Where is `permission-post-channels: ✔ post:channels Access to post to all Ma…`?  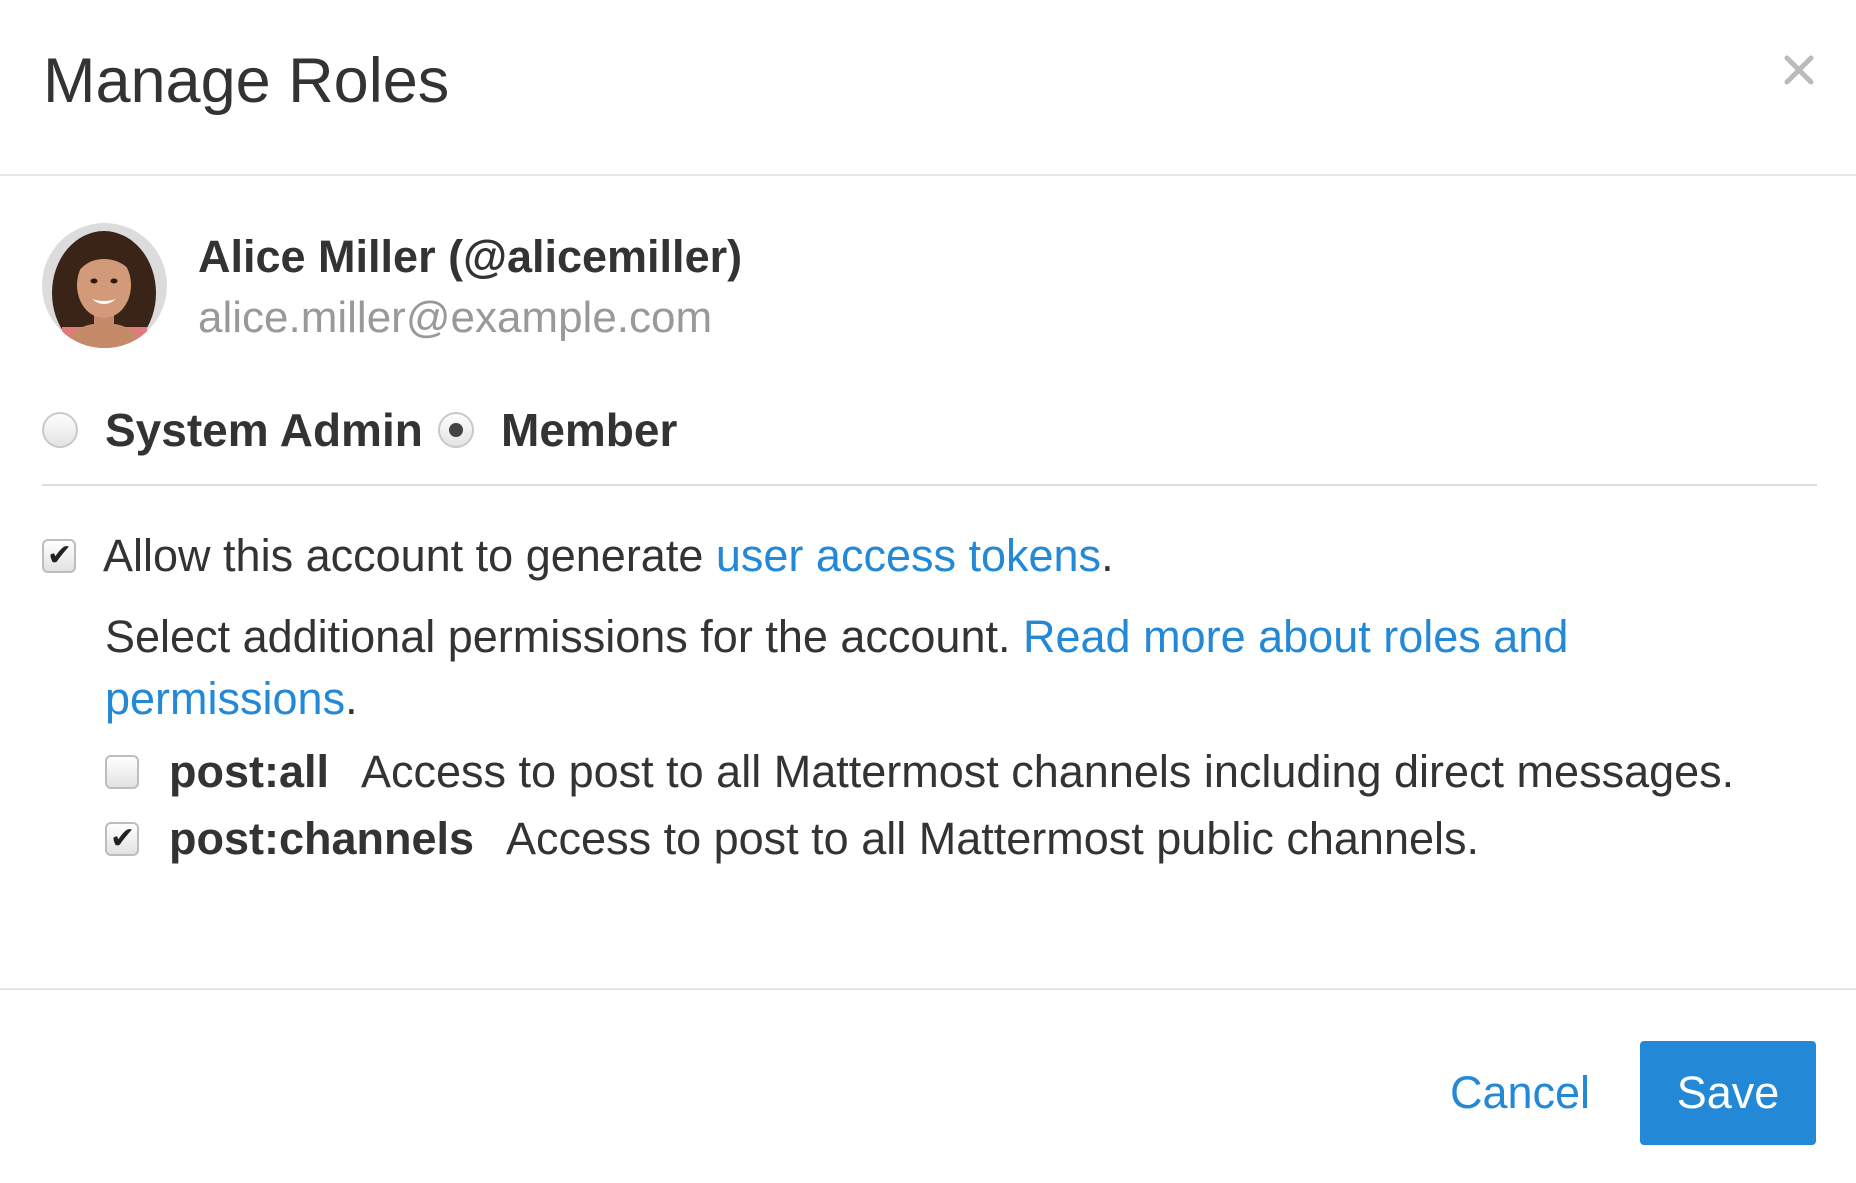
permission-post-channels: ✔ post:channels Access to post to all Ma… is located at coordinates (792, 839).